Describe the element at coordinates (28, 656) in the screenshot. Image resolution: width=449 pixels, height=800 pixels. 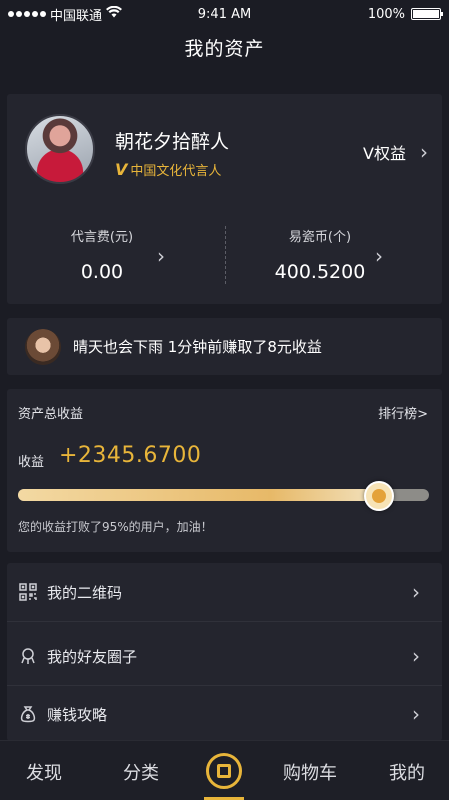
I see `friends-circle-icon` at that location.